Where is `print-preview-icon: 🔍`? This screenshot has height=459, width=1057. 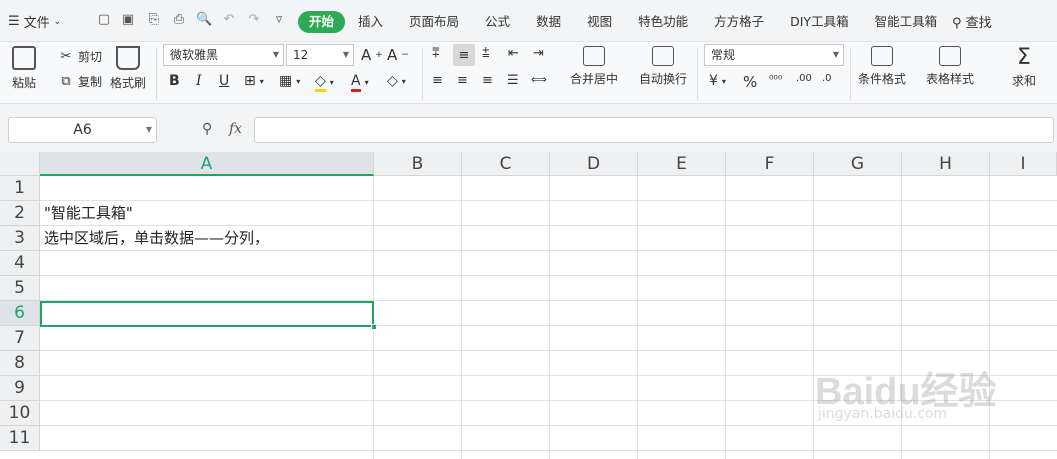 print-preview-icon: 🔍 is located at coordinates (204, 20).